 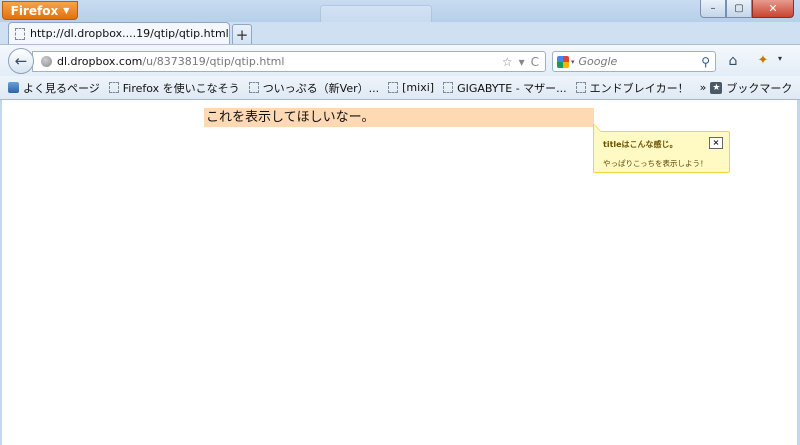 I want to click on maximize-button: ▢, so click(x=739, y=9).